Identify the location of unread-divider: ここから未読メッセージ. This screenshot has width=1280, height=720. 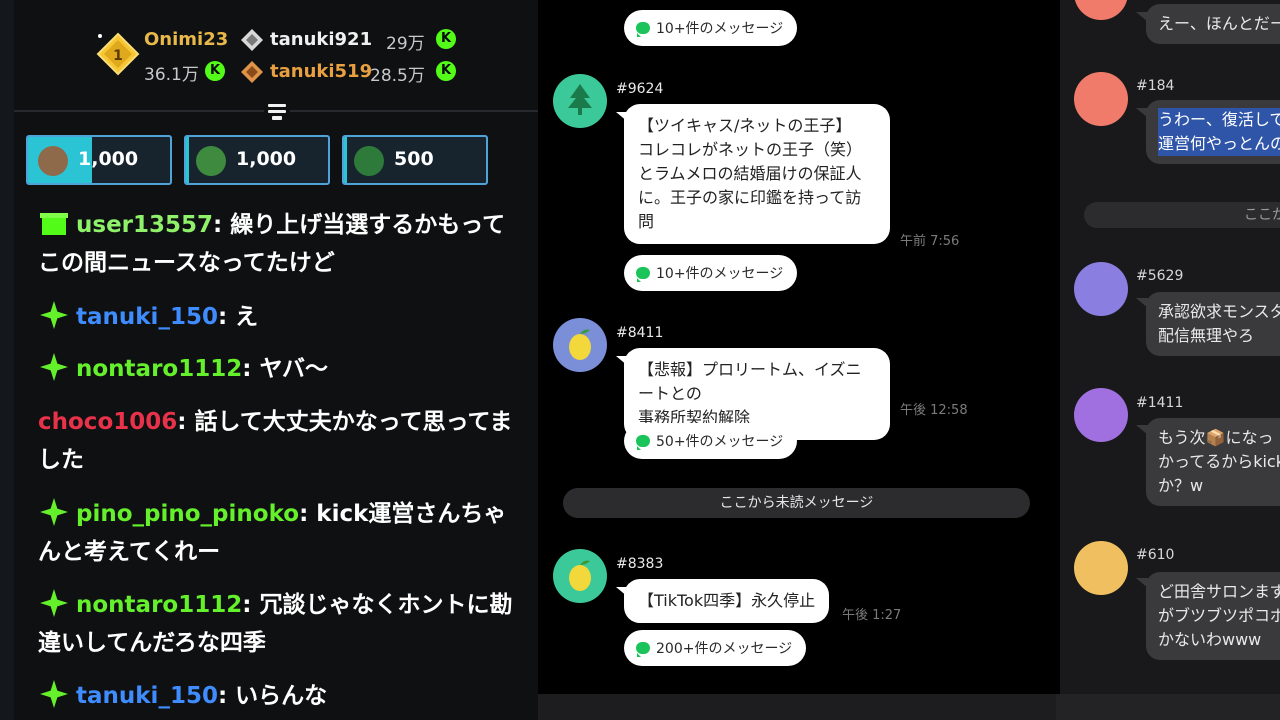
(796, 503).